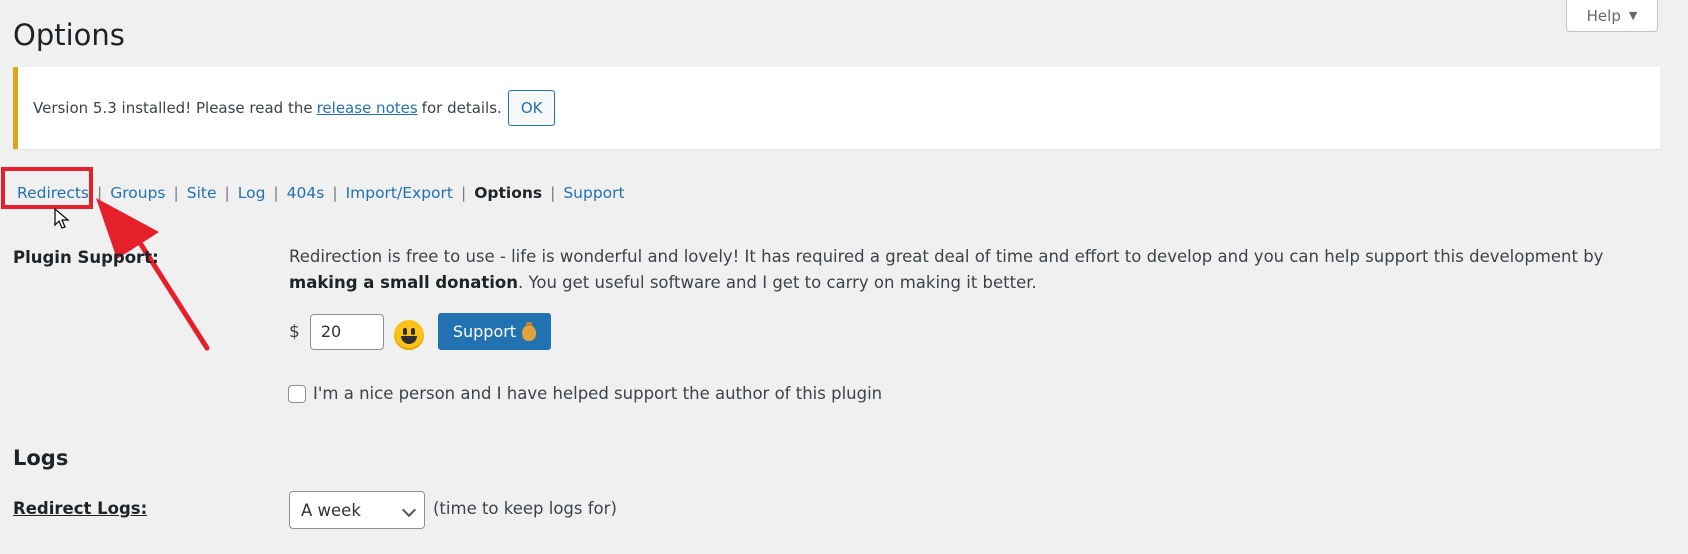 This screenshot has height=554, width=1688. I want to click on notice-ok-button: OK, so click(531, 108).